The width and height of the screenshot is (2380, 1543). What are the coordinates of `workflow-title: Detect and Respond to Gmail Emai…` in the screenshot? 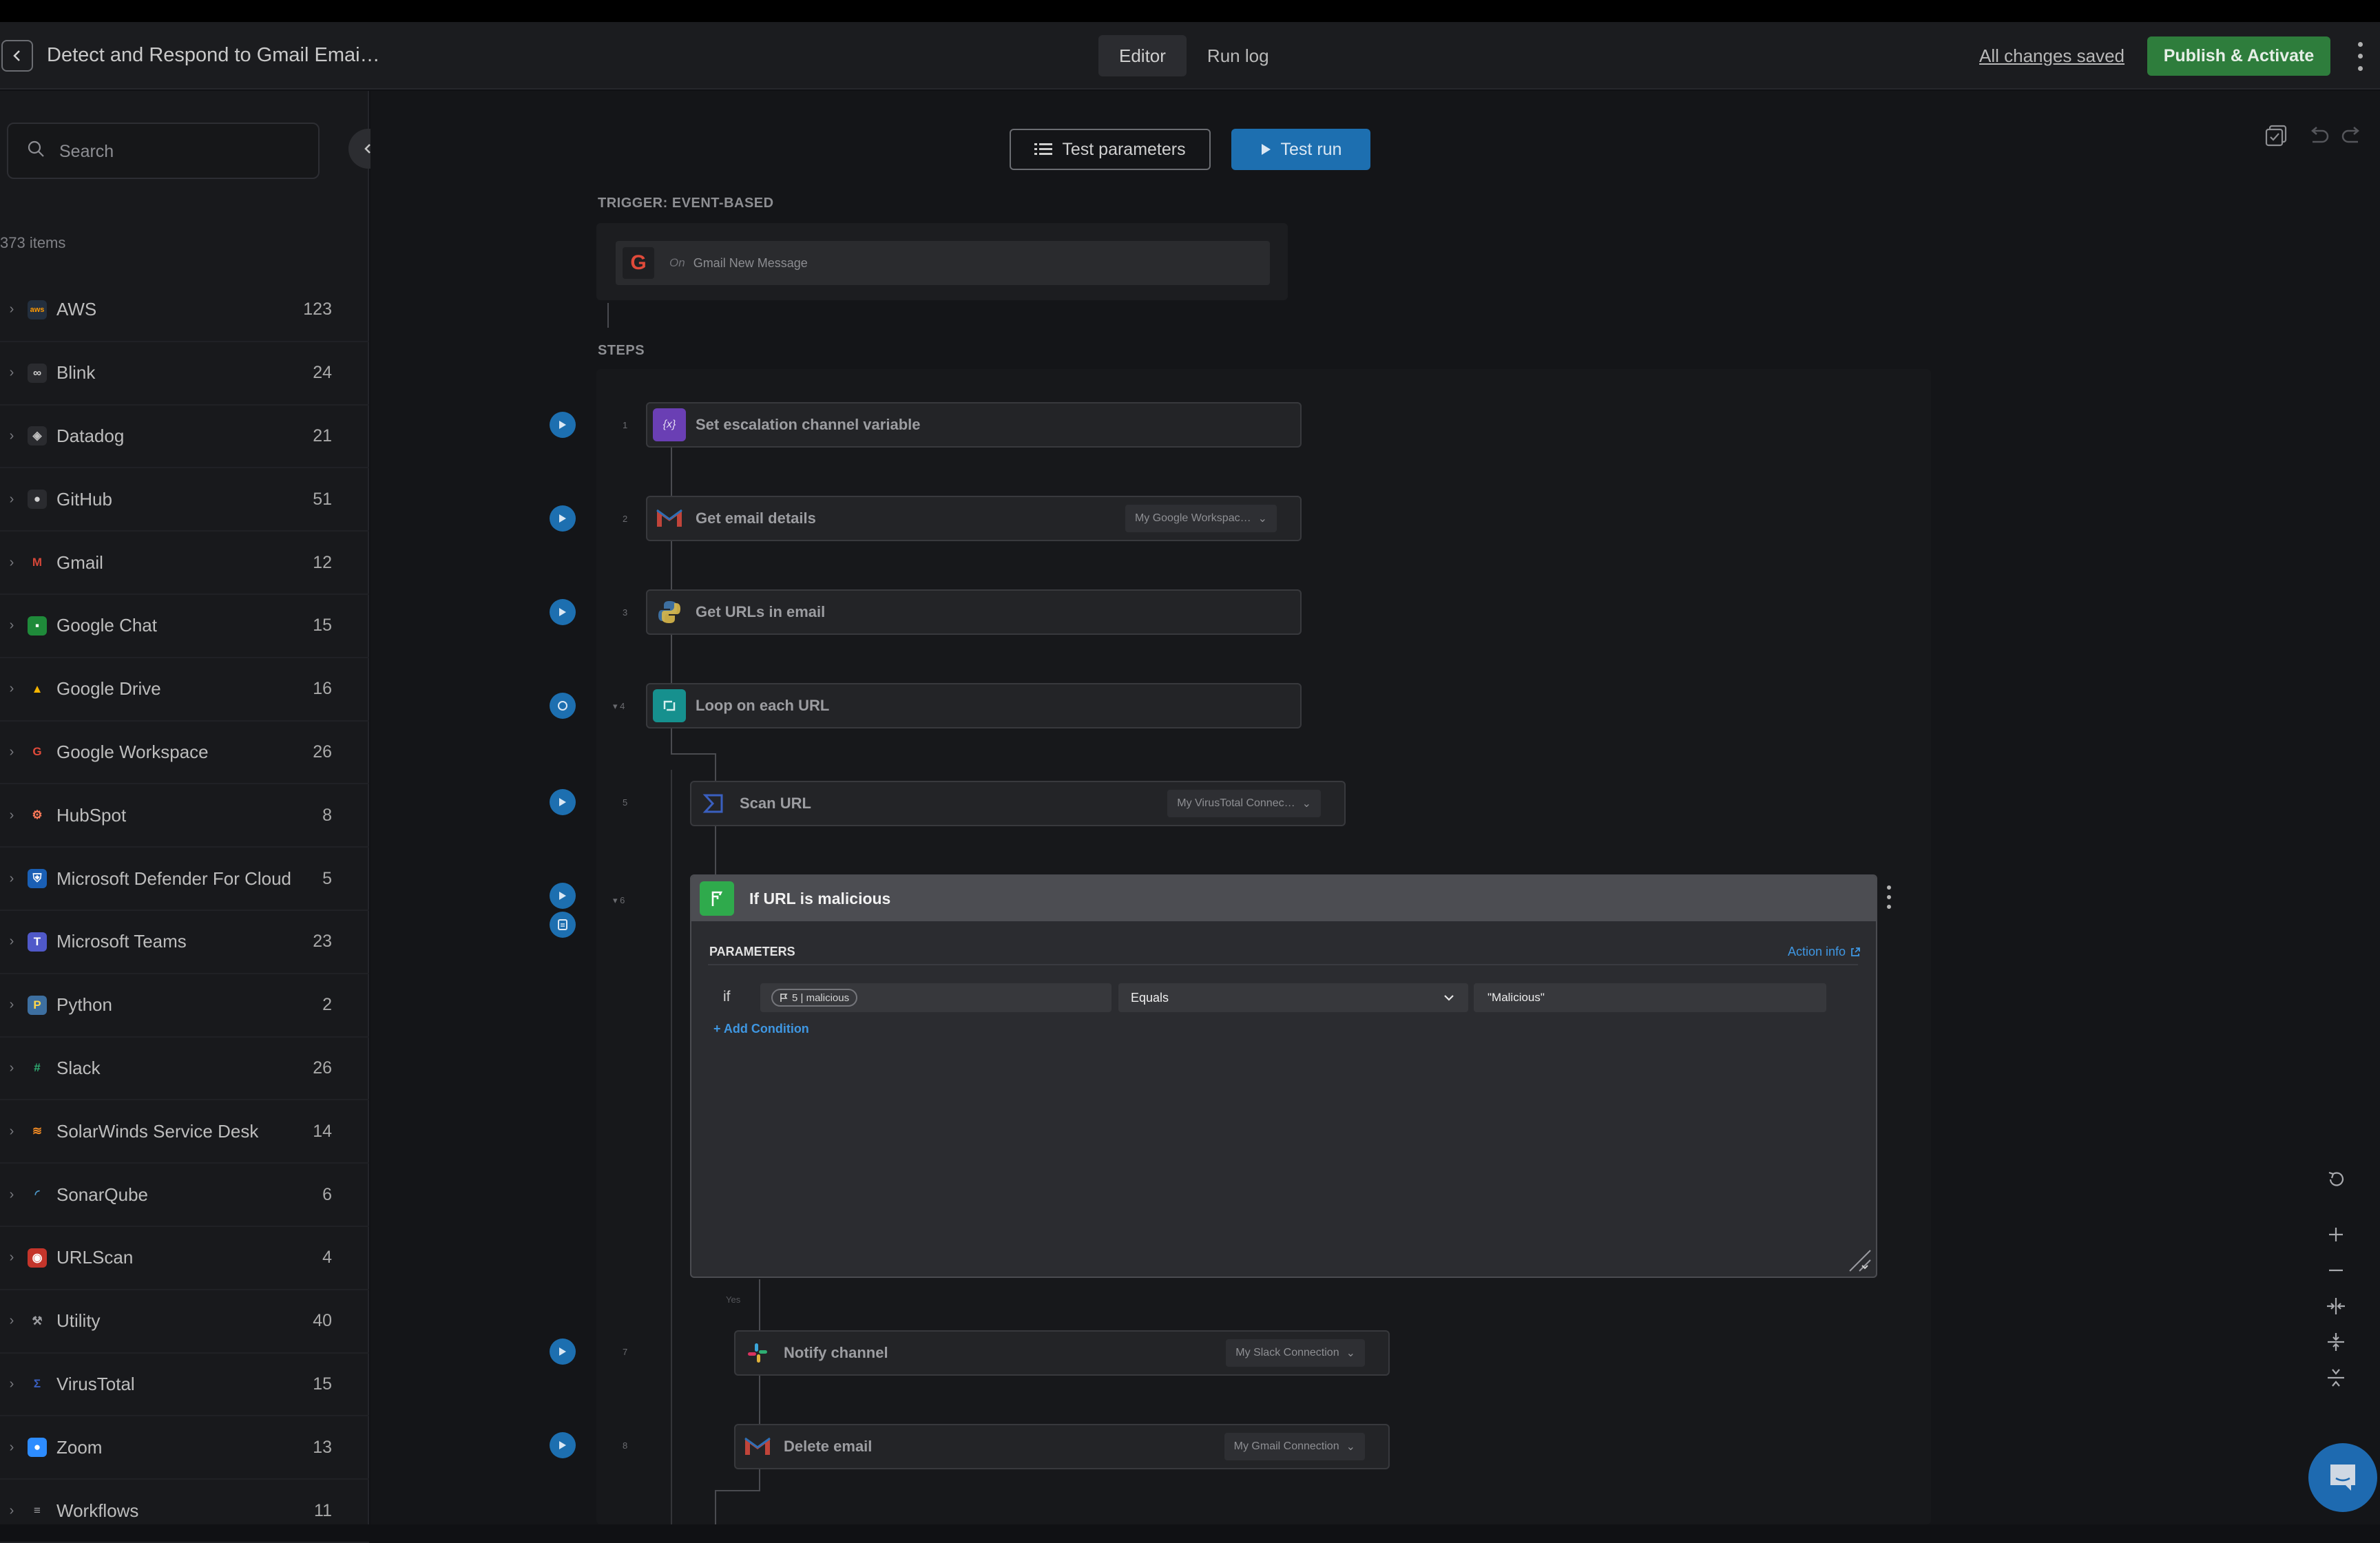 It's located at (213, 55).